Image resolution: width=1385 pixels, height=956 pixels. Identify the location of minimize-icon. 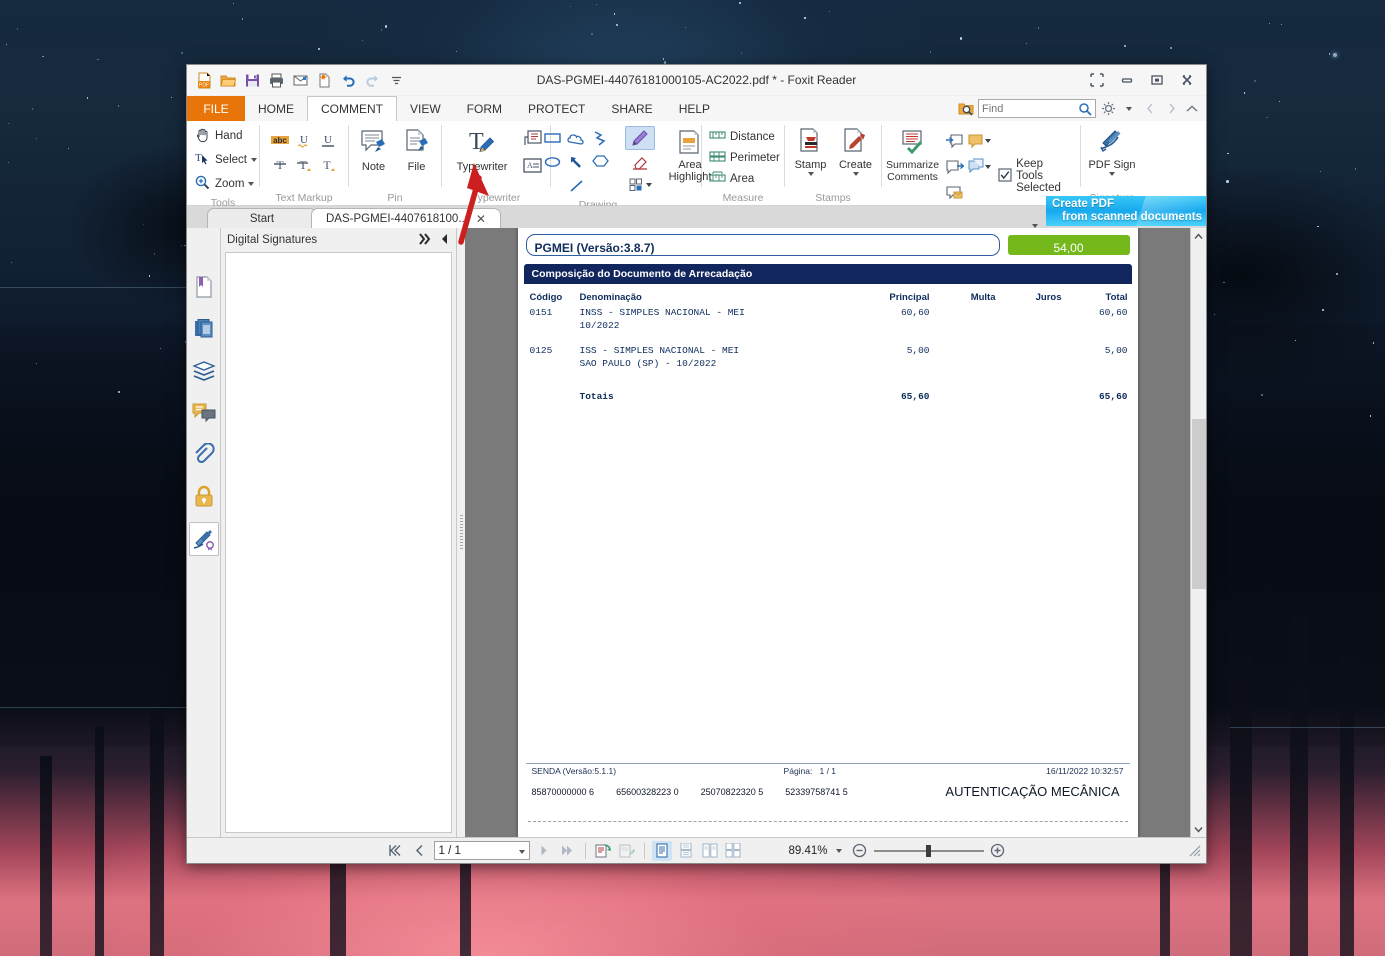
(1127, 80).